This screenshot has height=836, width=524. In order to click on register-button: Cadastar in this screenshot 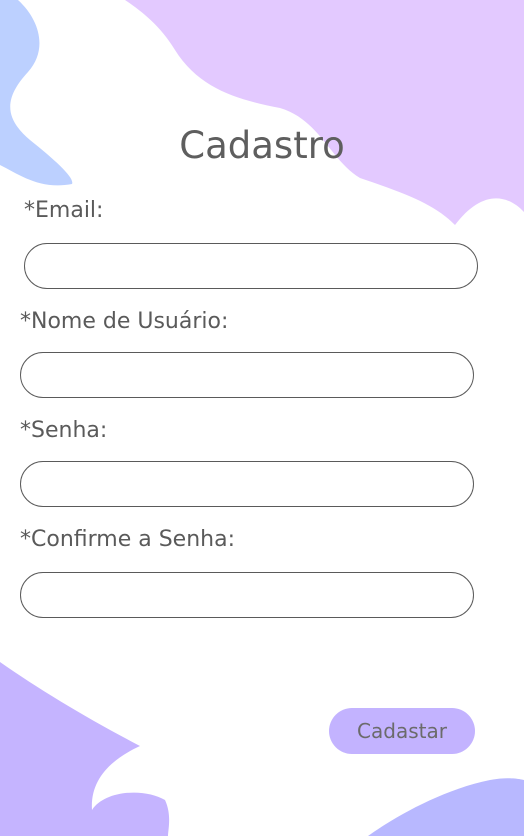, I will do `click(402, 731)`.